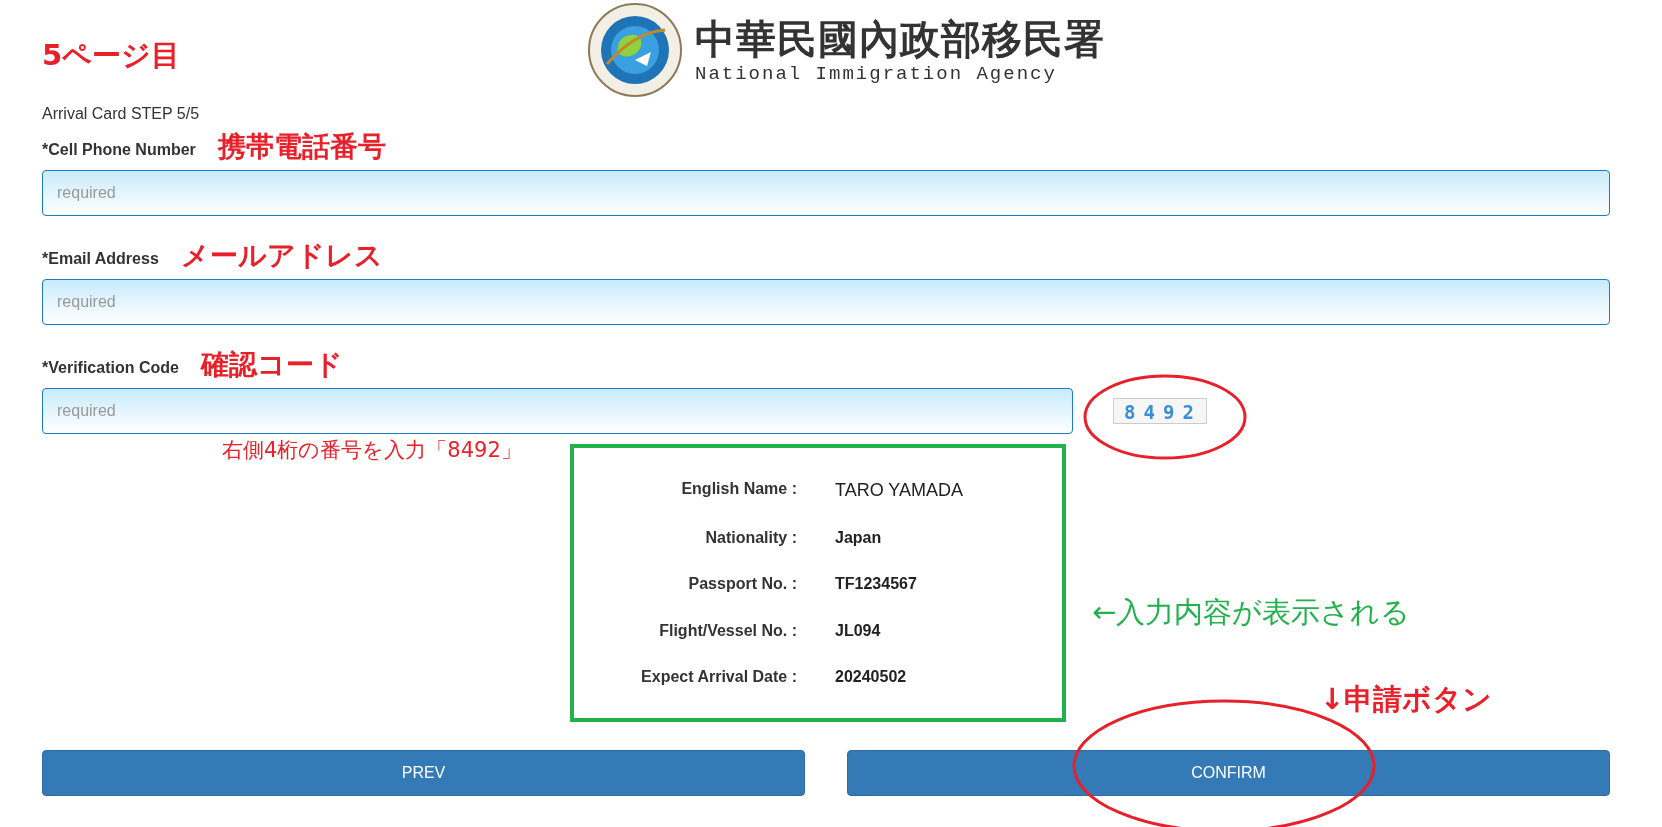 This screenshot has height=827, width=1662. What do you see at coordinates (301, 147) in the screenshot?
I see `annotation-note: 携帯電話番号` at bounding box center [301, 147].